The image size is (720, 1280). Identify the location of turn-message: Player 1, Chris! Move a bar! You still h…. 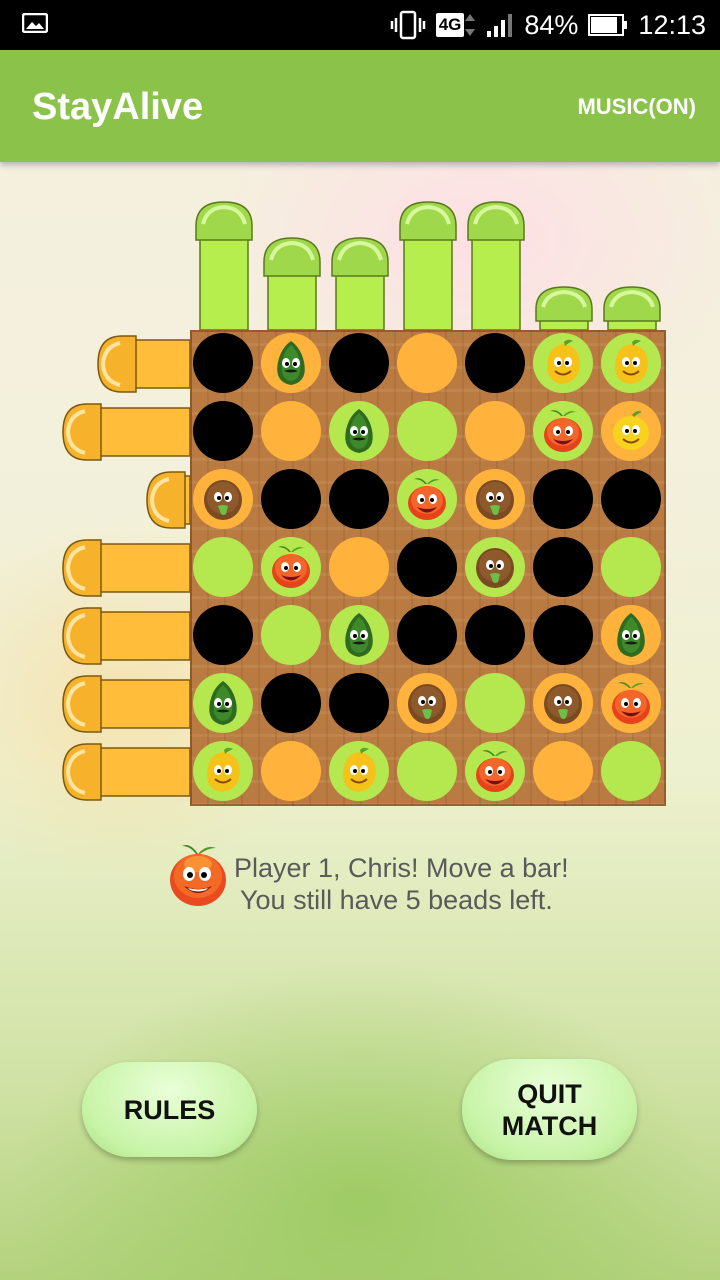
(378, 880).